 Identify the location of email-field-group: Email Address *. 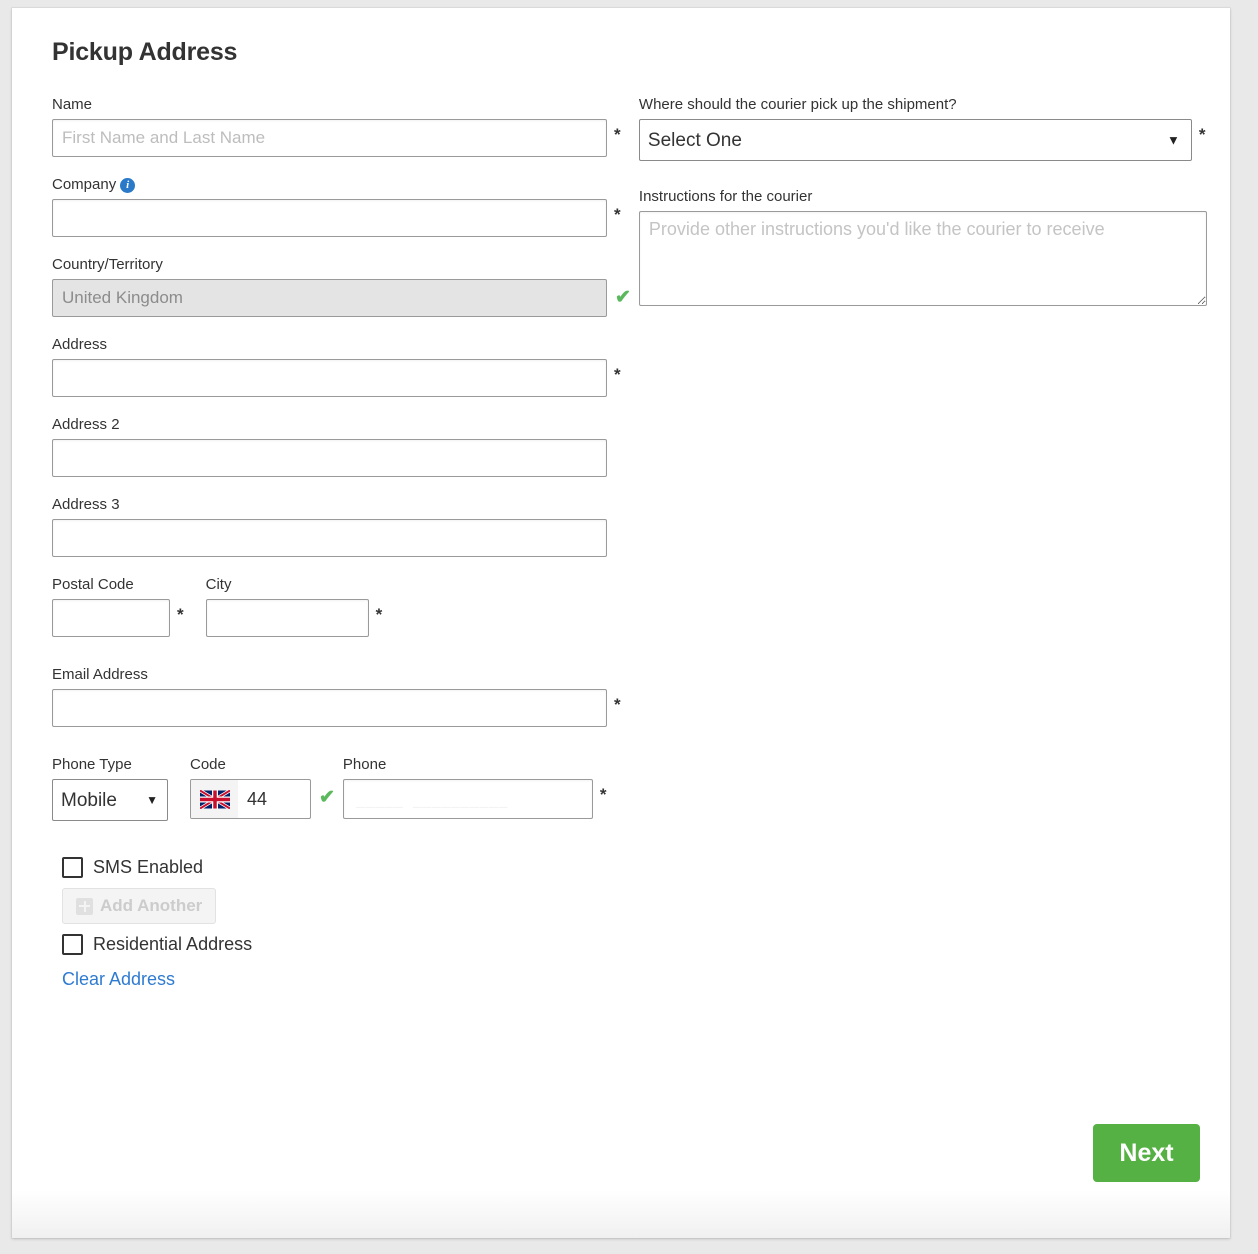
(341, 696).